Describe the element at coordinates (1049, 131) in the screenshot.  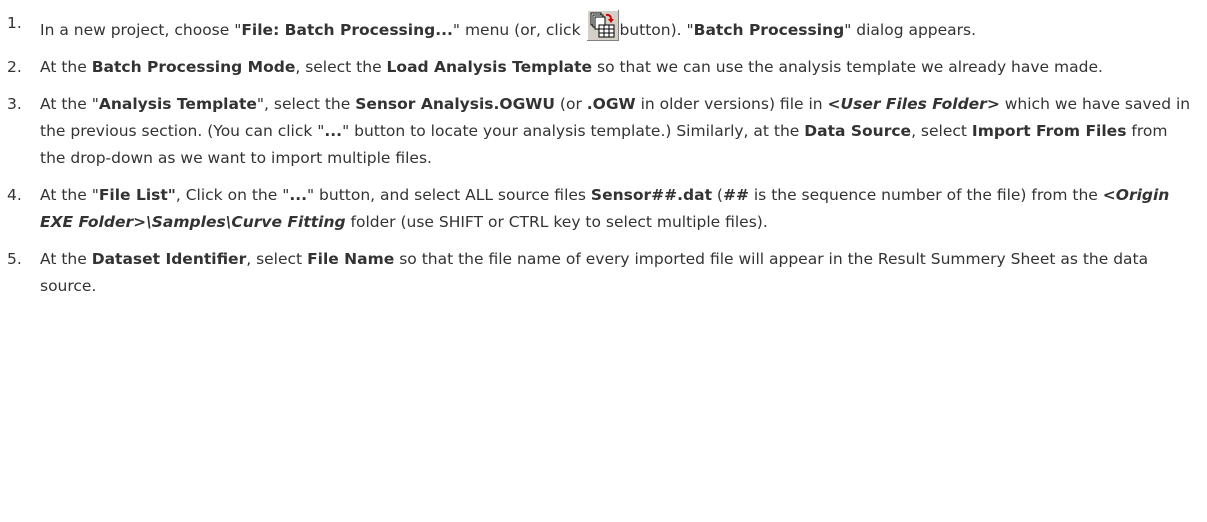
I see `option-name: Import From Files` at that location.